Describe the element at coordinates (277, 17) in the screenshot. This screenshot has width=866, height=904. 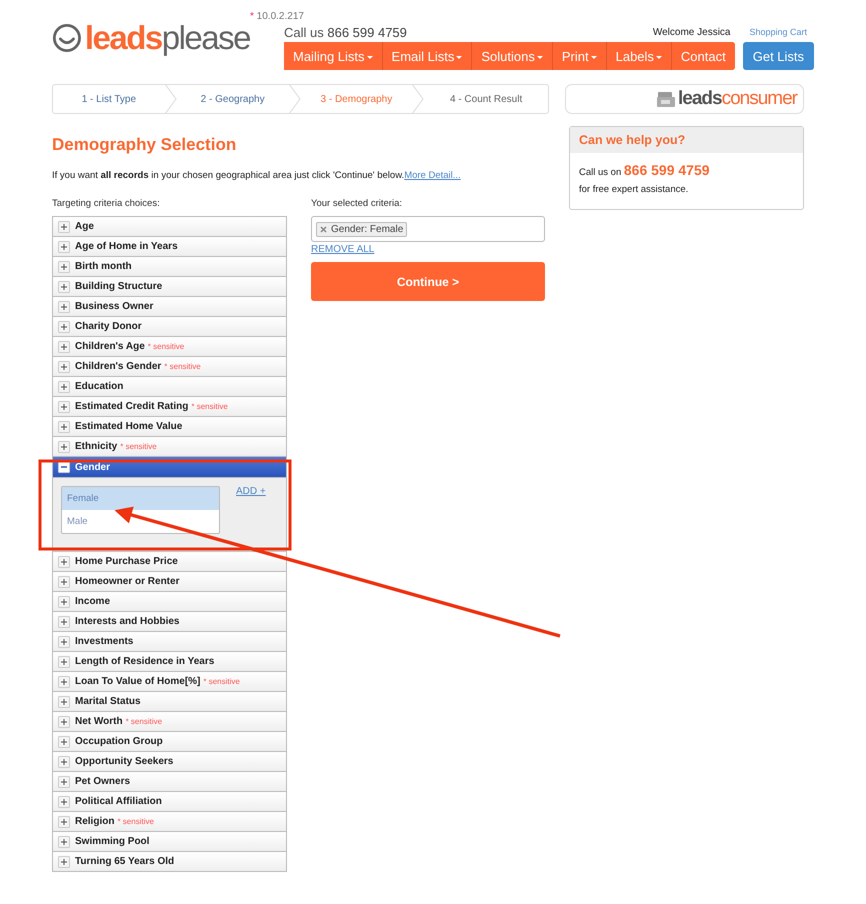
I see `ip-note: * 10.0.2.217` at that location.